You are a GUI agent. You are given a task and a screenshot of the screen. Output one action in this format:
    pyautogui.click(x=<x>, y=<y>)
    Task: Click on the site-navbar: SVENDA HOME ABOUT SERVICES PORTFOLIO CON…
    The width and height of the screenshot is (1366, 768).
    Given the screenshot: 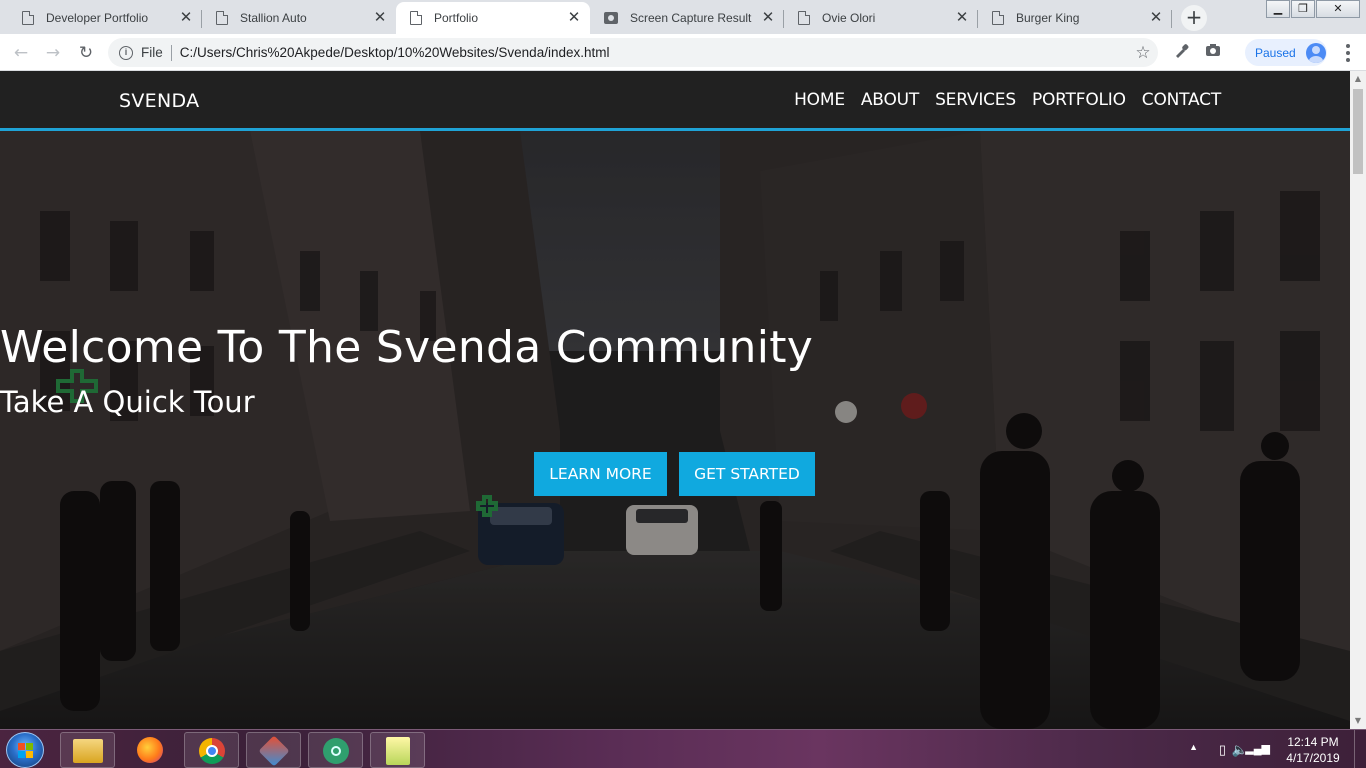 What is the action you would take?
    pyautogui.click(x=675, y=101)
    